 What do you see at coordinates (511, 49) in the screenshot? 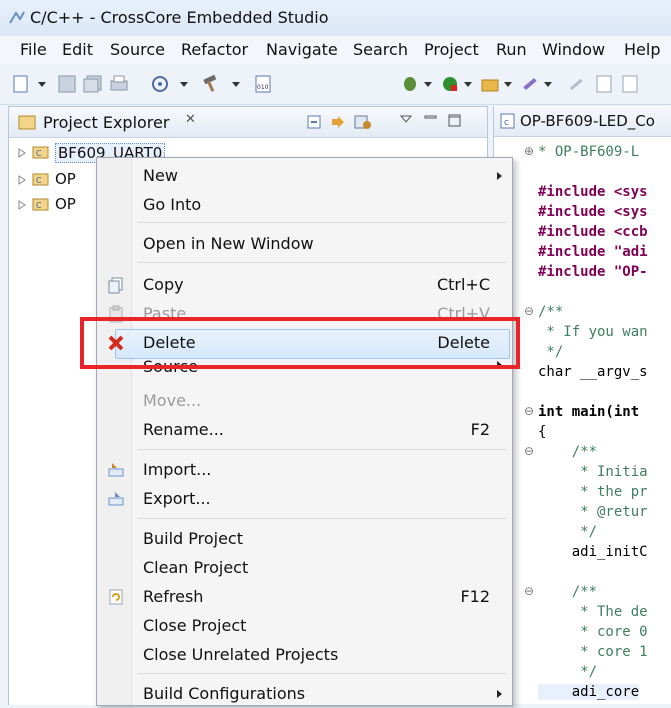
I see `menu-run: Run` at bounding box center [511, 49].